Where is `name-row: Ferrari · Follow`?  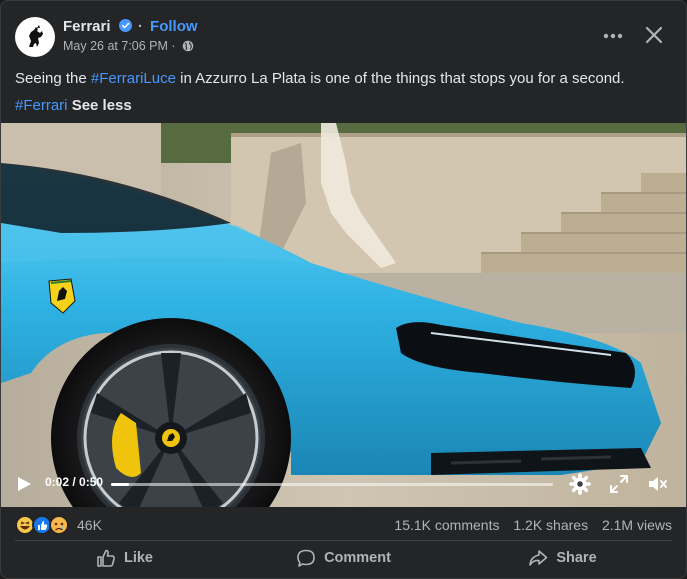 name-row: Ferrari · Follow is located at coordinates (130, 26).